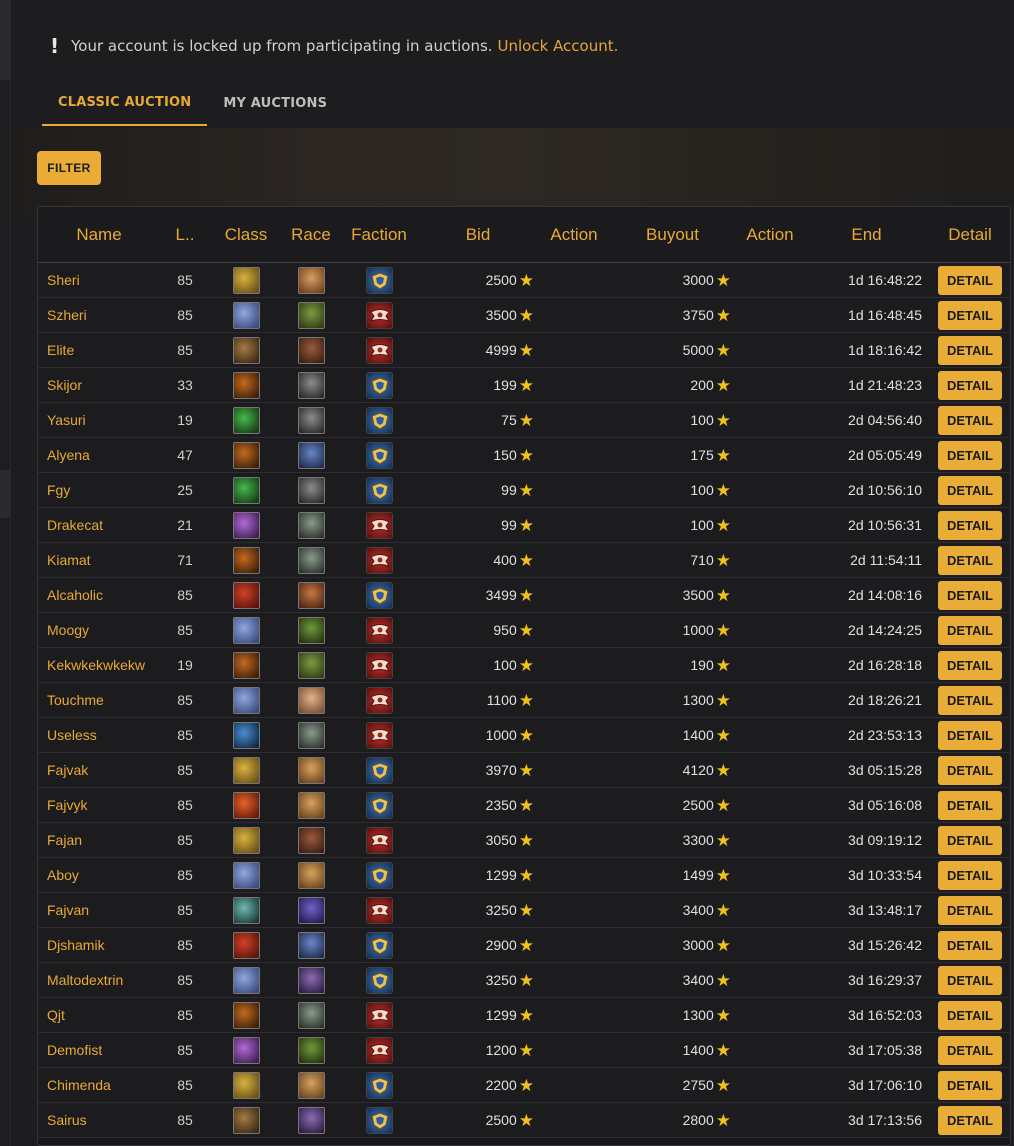  Describe the element at coordinates (501, 735) in the screenshot. I see `row-bid: 1000` at that location.